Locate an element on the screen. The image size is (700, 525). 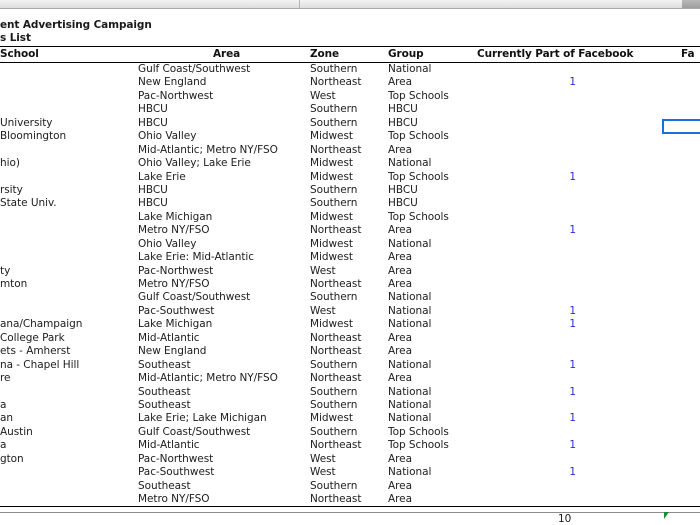
column-header-currently-part-of-facebook: Currently Part of Facebook is located at coordinates (555, 54).